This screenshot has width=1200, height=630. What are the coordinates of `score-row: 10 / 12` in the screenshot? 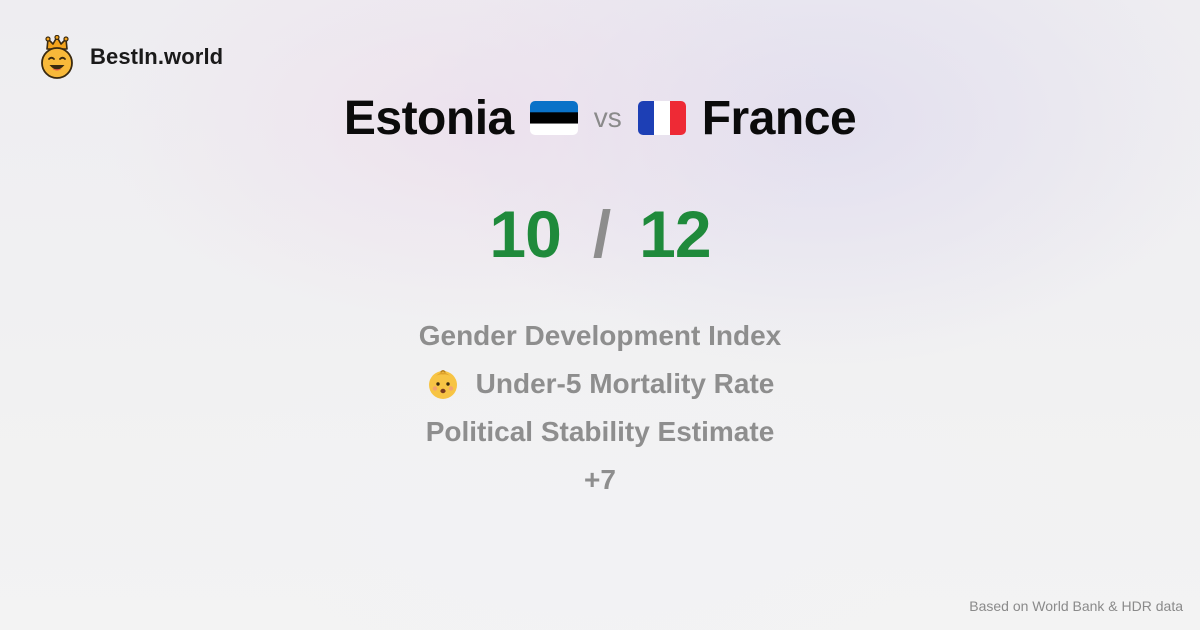 It's located at (600, 234).